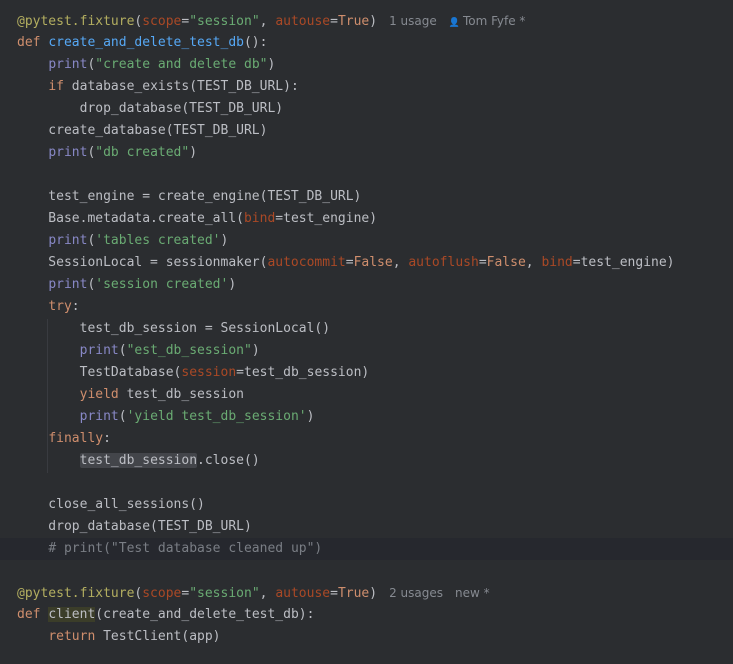 The image size is (733, 664). What do you see at coordinates (130, 218) in the screenshot?
I see `code-token: Base.metadata.create_all(` at bounding box center [130, 218].